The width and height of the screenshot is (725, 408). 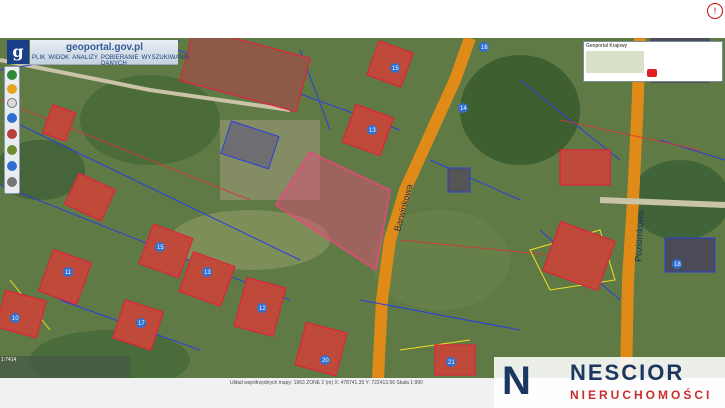 I want to click on menu-widok: WIDOK, so click(x=58, y=61).